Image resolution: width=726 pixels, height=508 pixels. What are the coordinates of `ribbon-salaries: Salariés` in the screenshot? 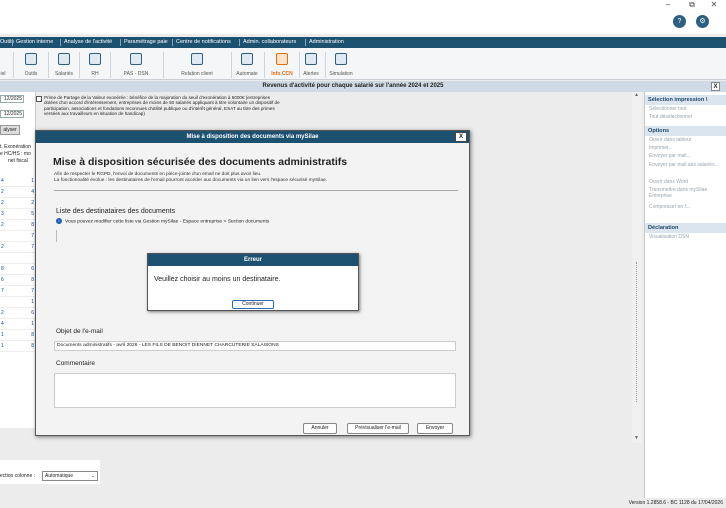 It's located at (64, 64).